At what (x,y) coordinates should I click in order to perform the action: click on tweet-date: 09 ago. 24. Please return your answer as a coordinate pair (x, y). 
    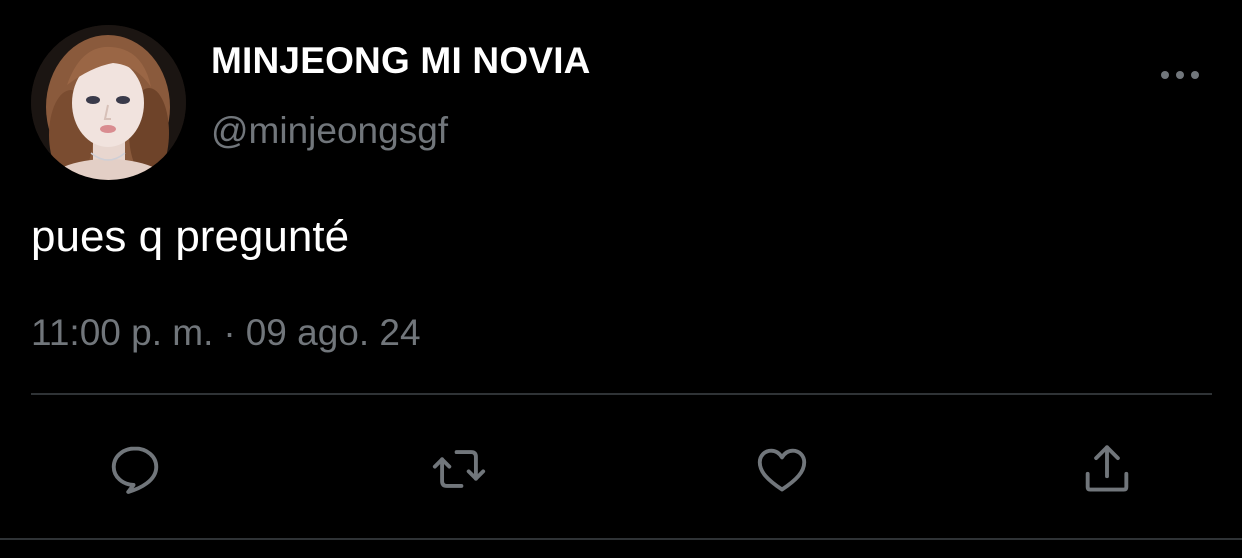
    Looking at the image, I should click on (333, 332).